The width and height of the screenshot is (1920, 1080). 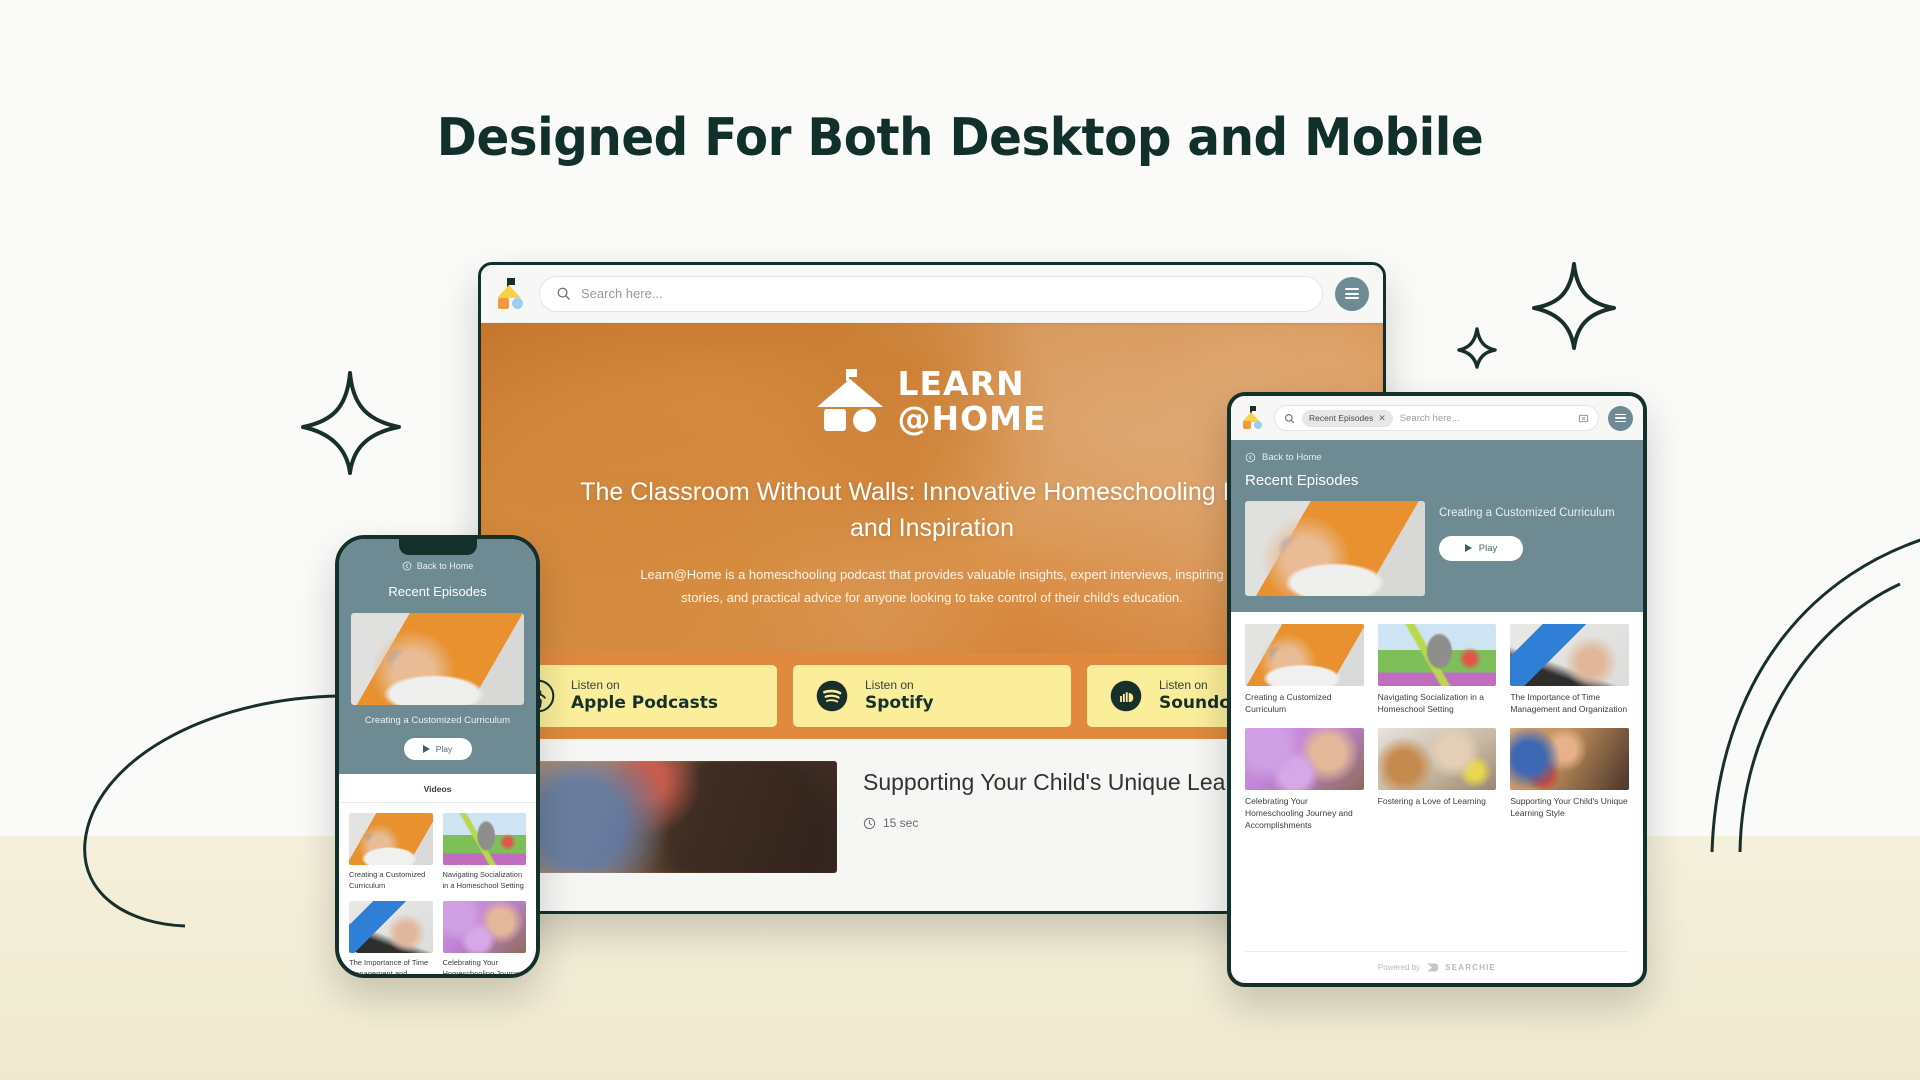 I want to click on clock-icon, so click(x=869, y=823).